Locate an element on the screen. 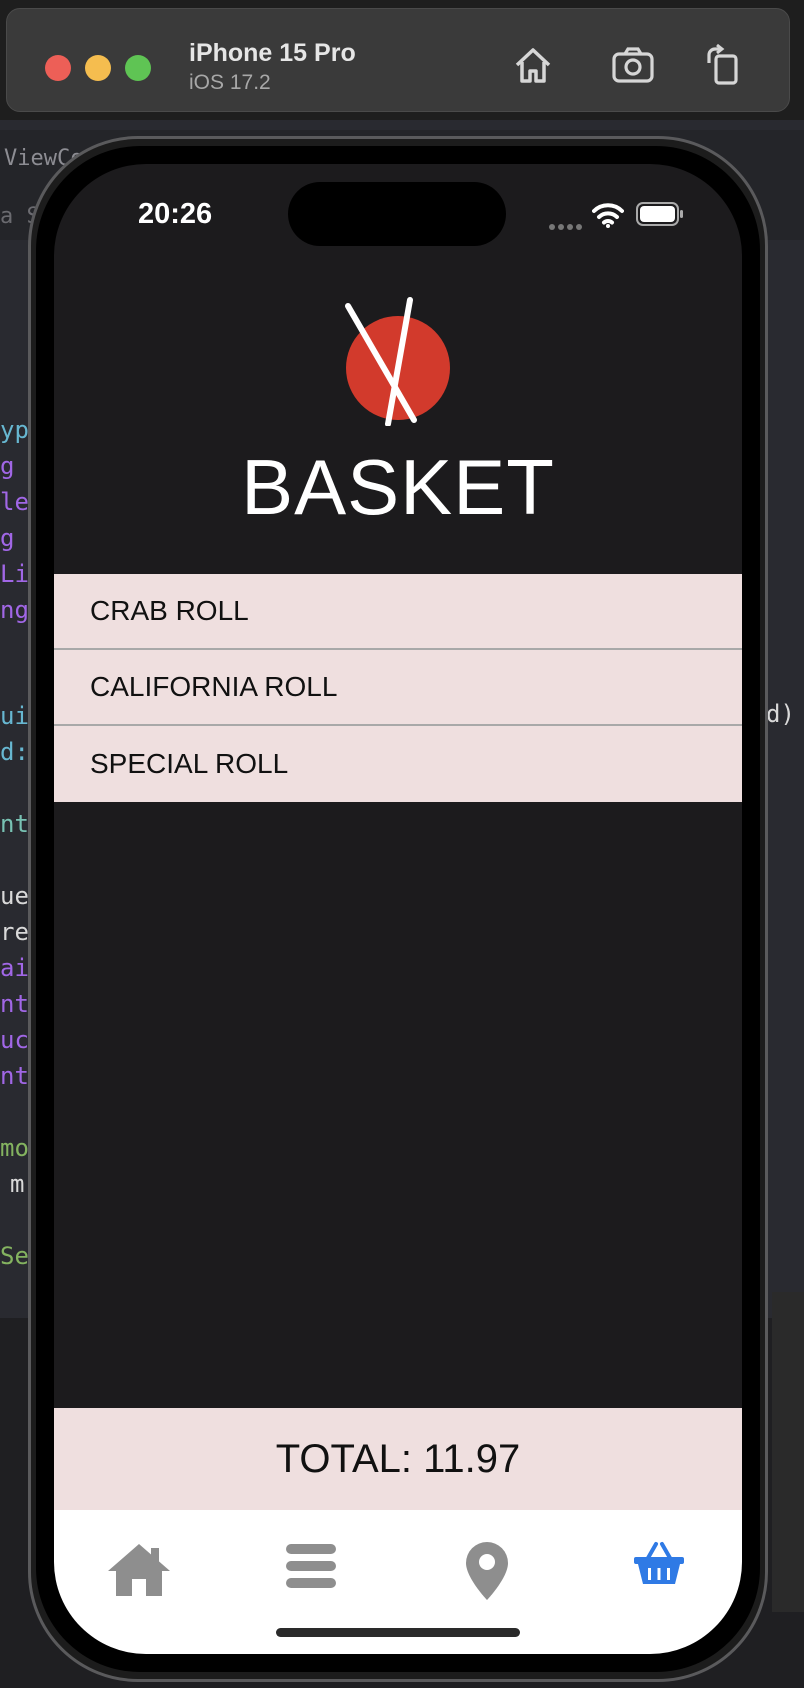 The height and width of the screenshot is (1688, 804). simulator-toolbar: iPhone 15 Pro iOS 17.2 is located at coordinates (398, 60).